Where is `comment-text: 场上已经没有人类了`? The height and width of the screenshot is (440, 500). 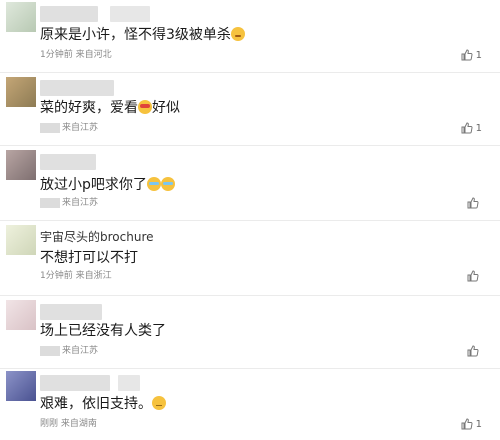
comment-text: 场上已经没有人类了 is located at coordinates (103, 331).